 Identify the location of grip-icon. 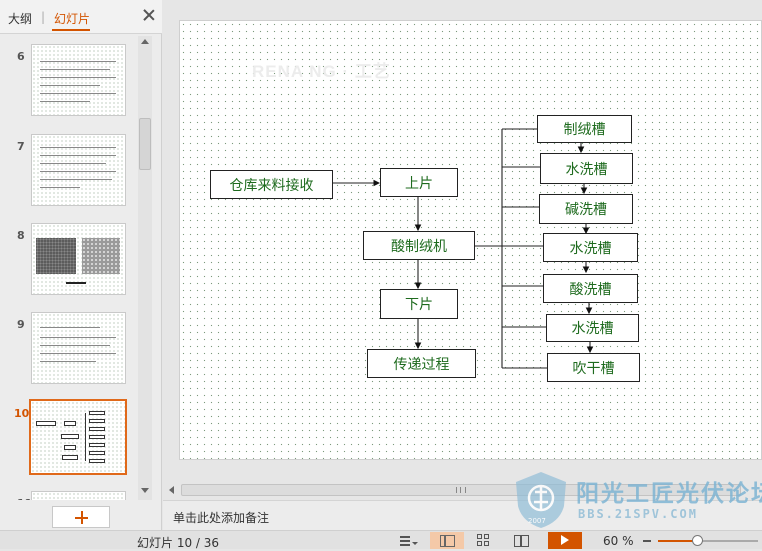
(461, 490).